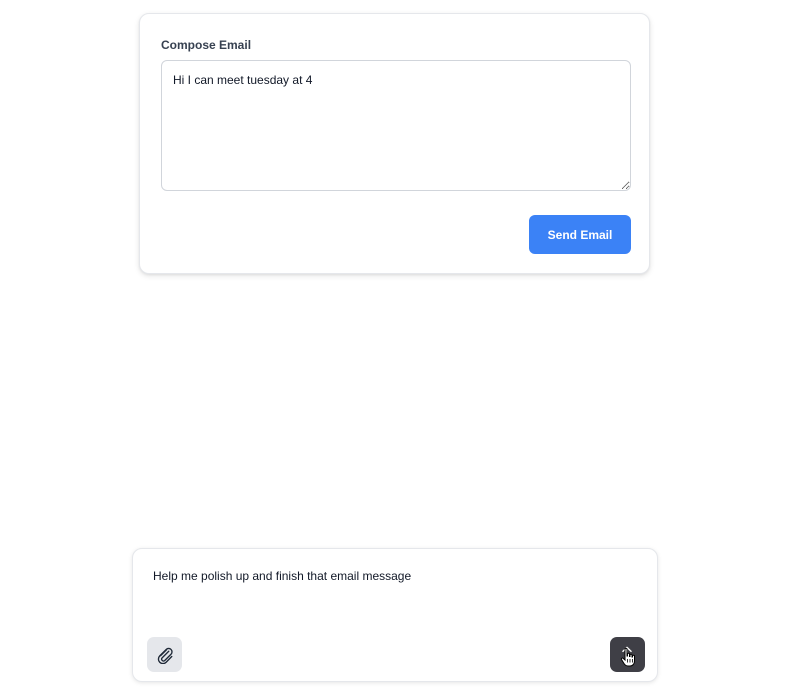 The height and width of the screenshot is (696, 800). I want to click on paperclip-icon, so click(165, 655).